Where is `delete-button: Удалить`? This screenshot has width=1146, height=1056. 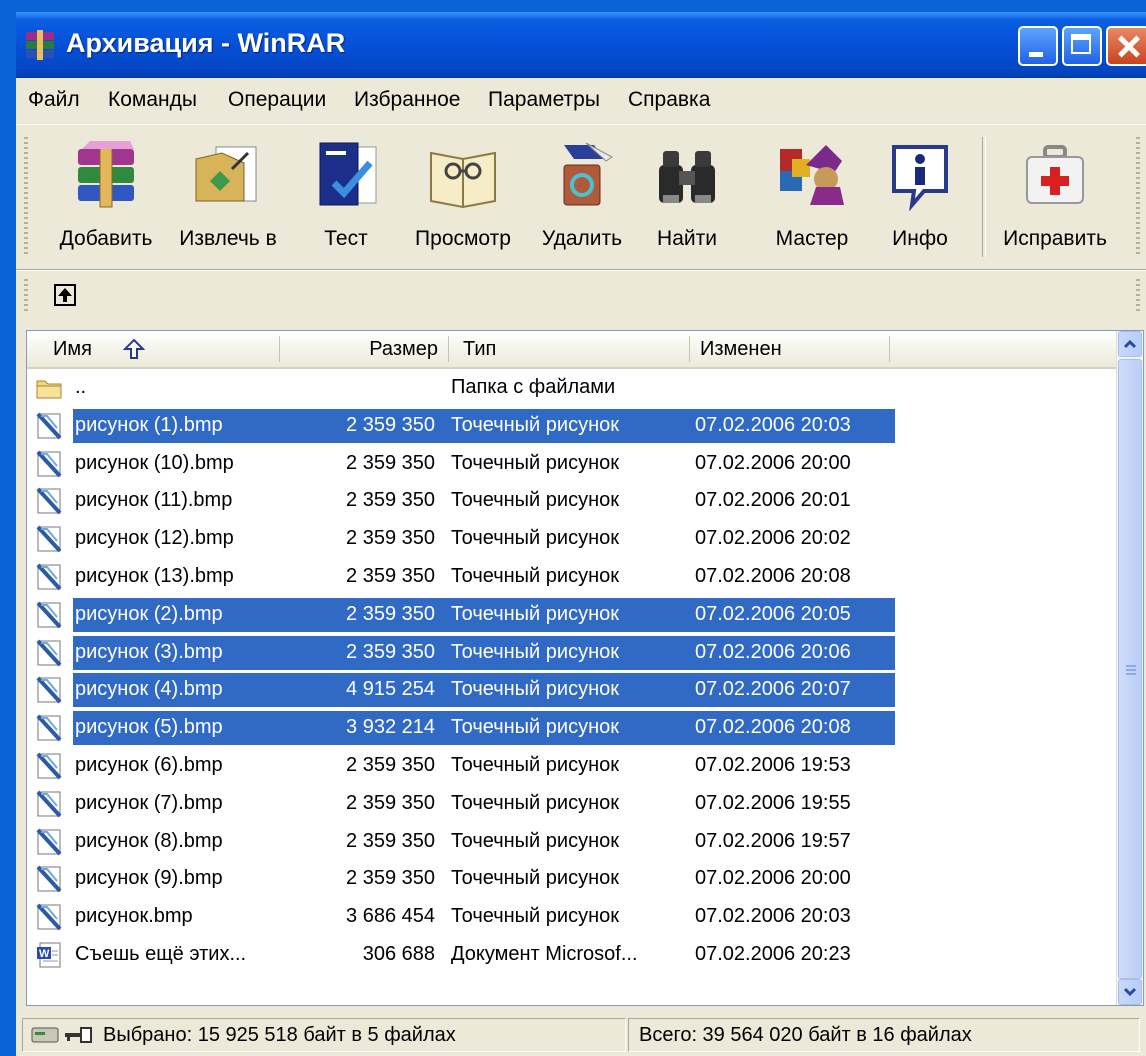
delete-button: Удалить is located at coordinates (582, 198).